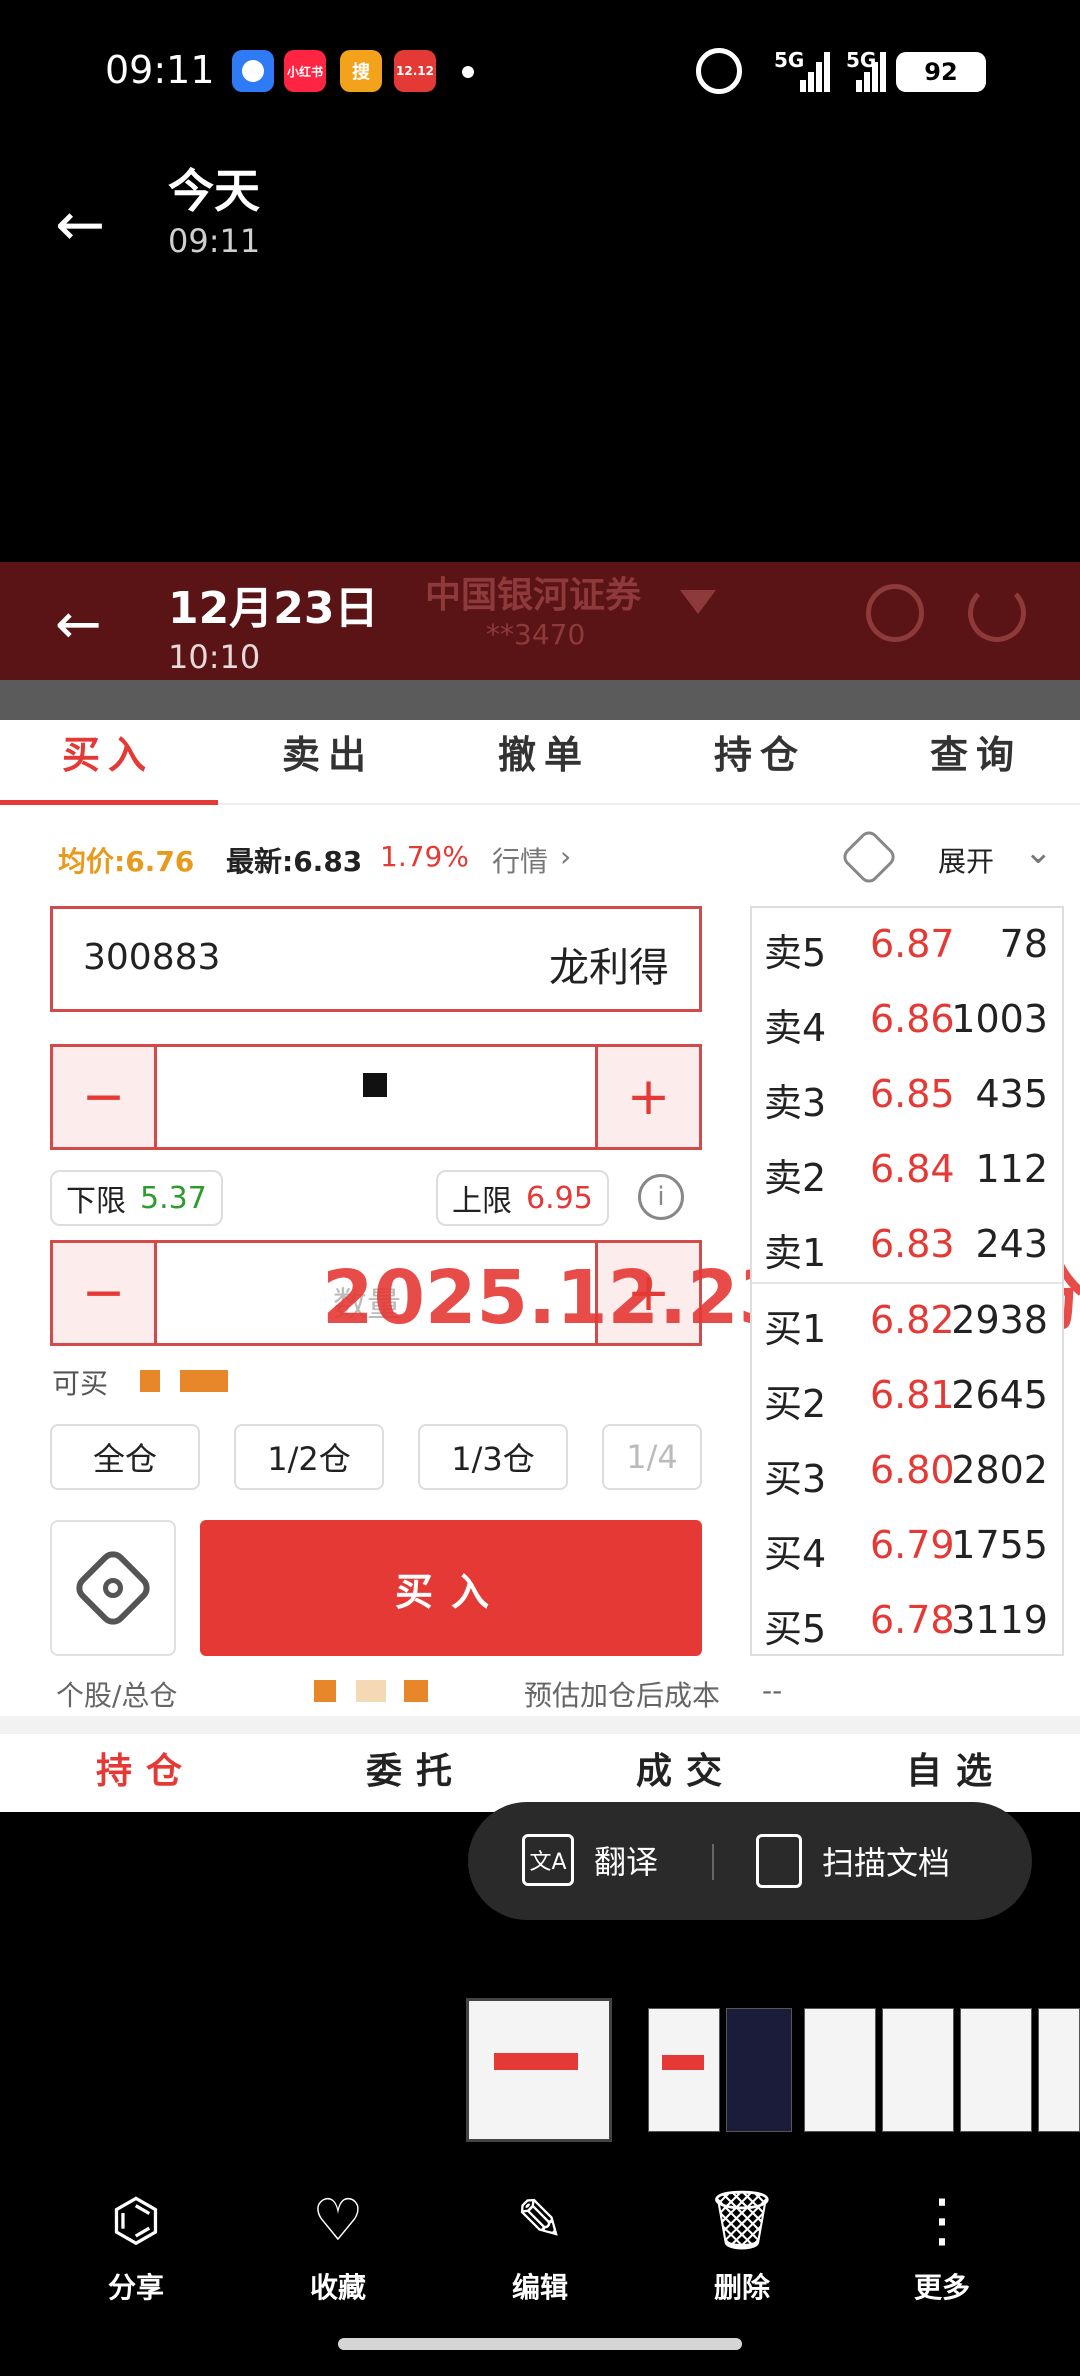  What do you see at coordinates (539, 2070) in the screenshot?
I see `thumbnail-current` at bounding box center [539, 2070].